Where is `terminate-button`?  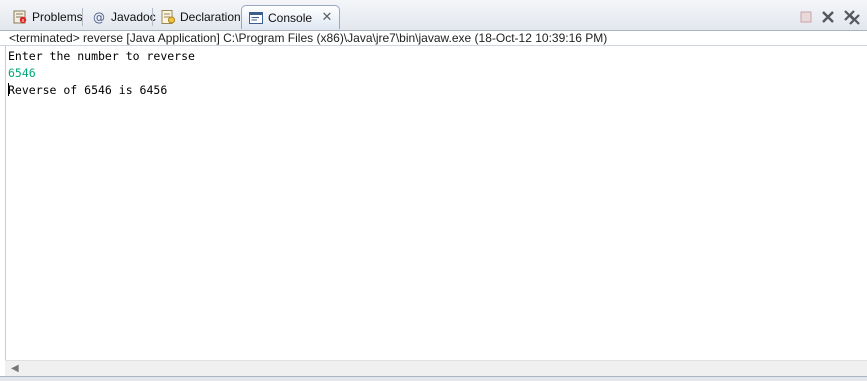 terminate-button is located at coordinates (806, 17).